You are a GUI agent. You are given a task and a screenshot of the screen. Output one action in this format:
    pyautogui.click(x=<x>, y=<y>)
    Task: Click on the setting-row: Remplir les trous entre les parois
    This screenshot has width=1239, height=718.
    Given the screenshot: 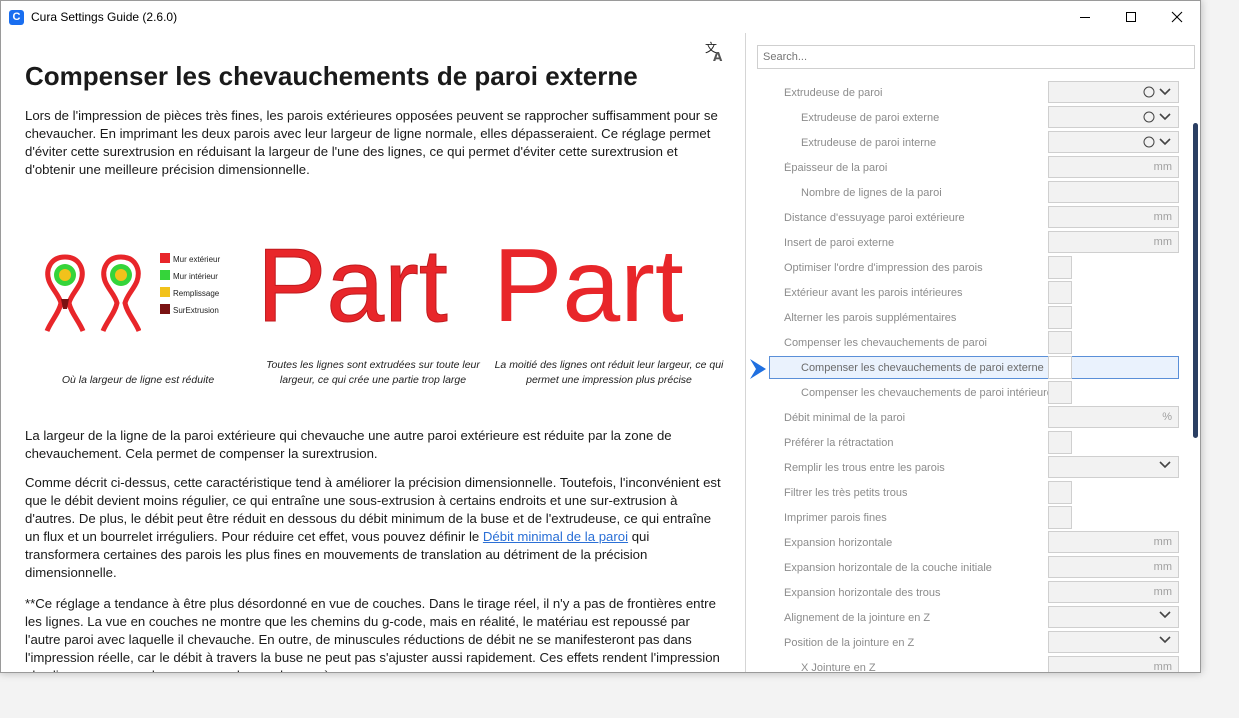 What is the action you would take?
    pyautogui.click(x=966, y=468)
    